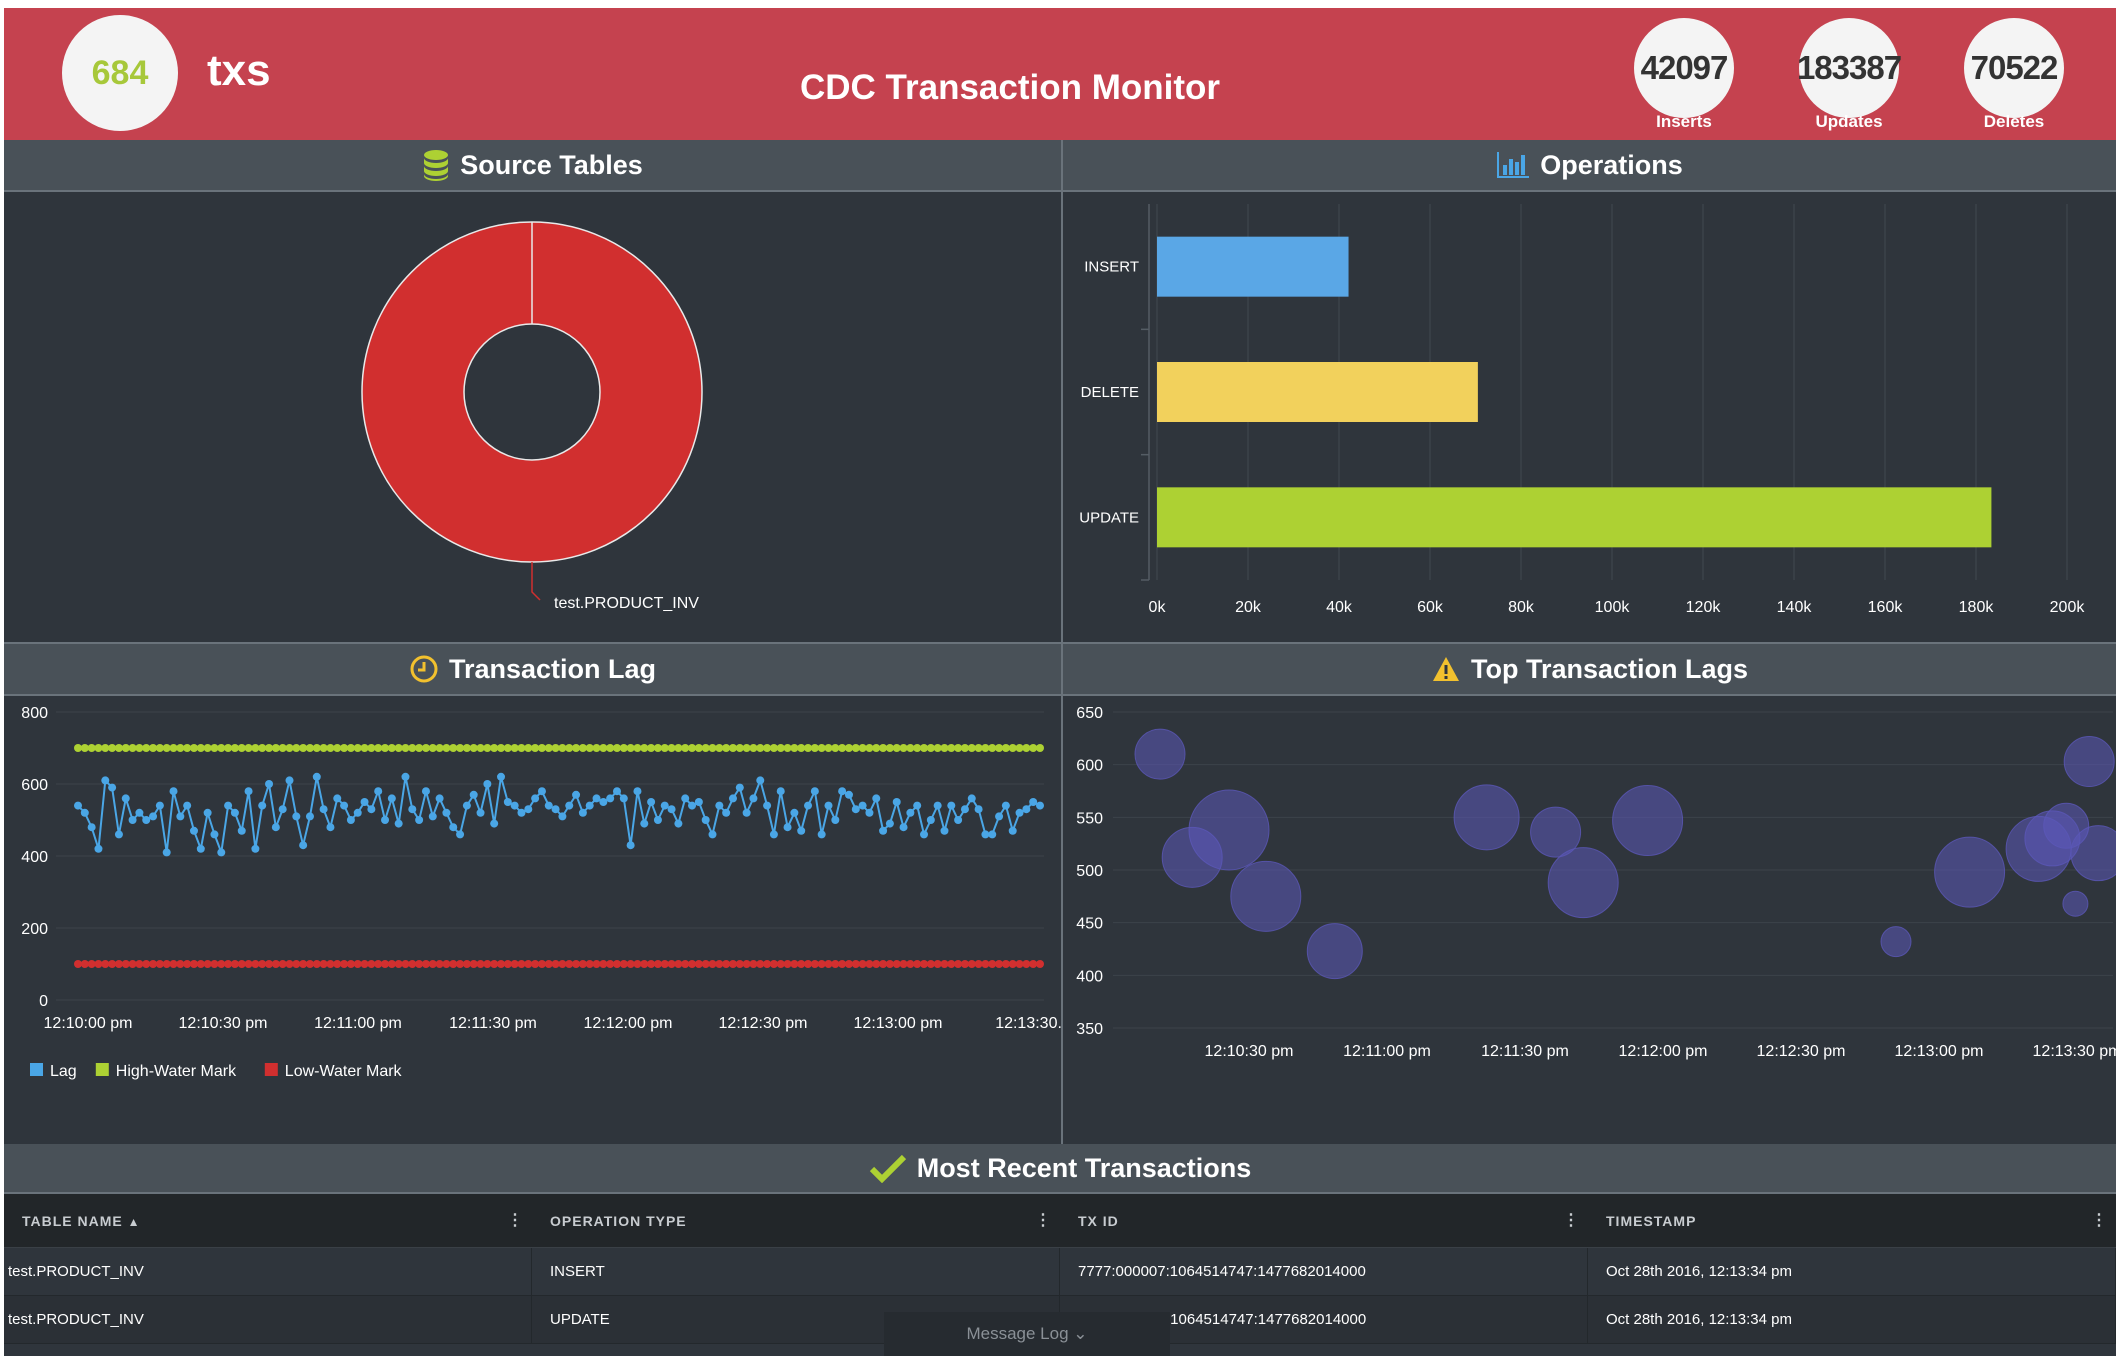 The image size is (2120, 1364). Describe the element at coordinates (1324, 1221) in the screenshot. I see `column-header-tx-id: TX ID ⋮` at that location.